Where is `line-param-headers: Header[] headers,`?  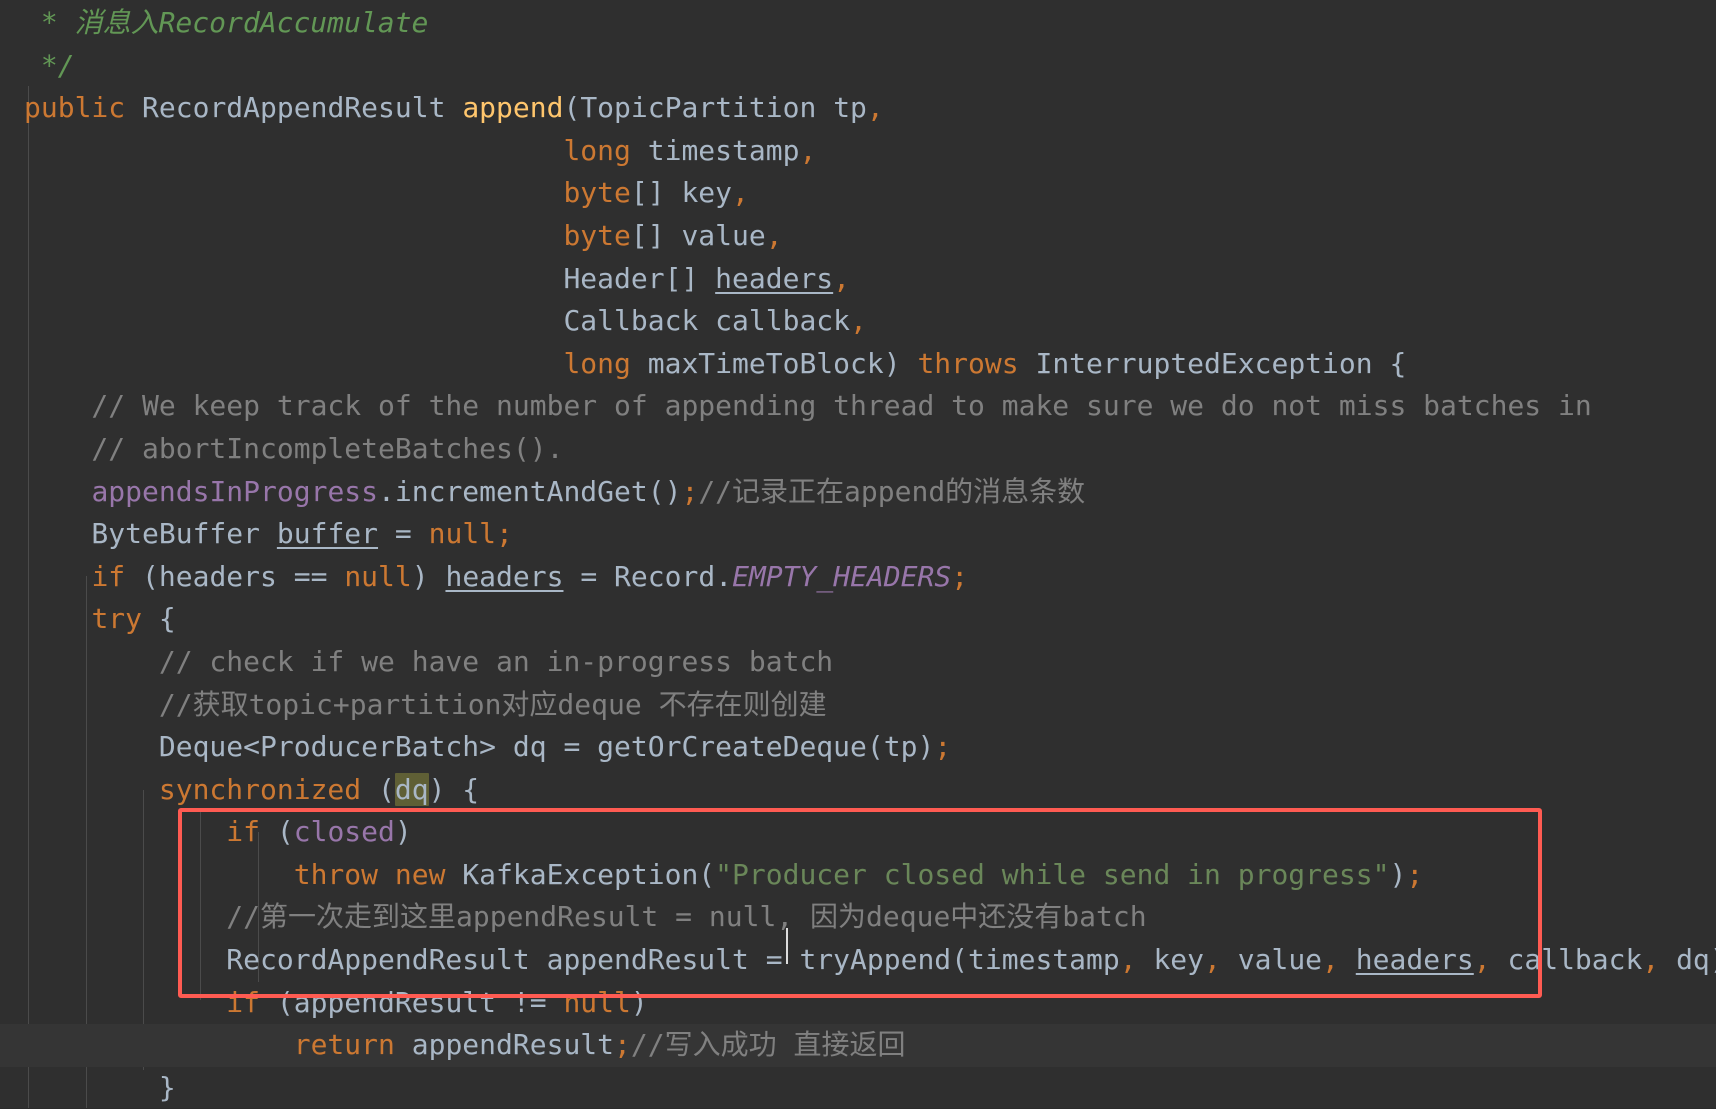
line-param-headers: Header[] headers, is located at coordinates (858, 279).